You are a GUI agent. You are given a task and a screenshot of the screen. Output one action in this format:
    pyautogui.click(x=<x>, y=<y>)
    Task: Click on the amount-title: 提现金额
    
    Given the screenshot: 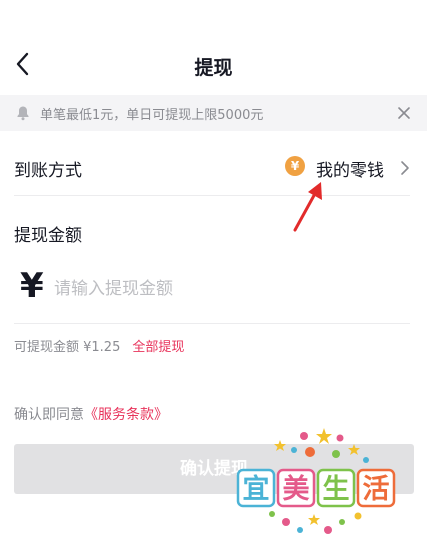 What is the action you would take?
    pyautogui.click(x=48, y=236)
    